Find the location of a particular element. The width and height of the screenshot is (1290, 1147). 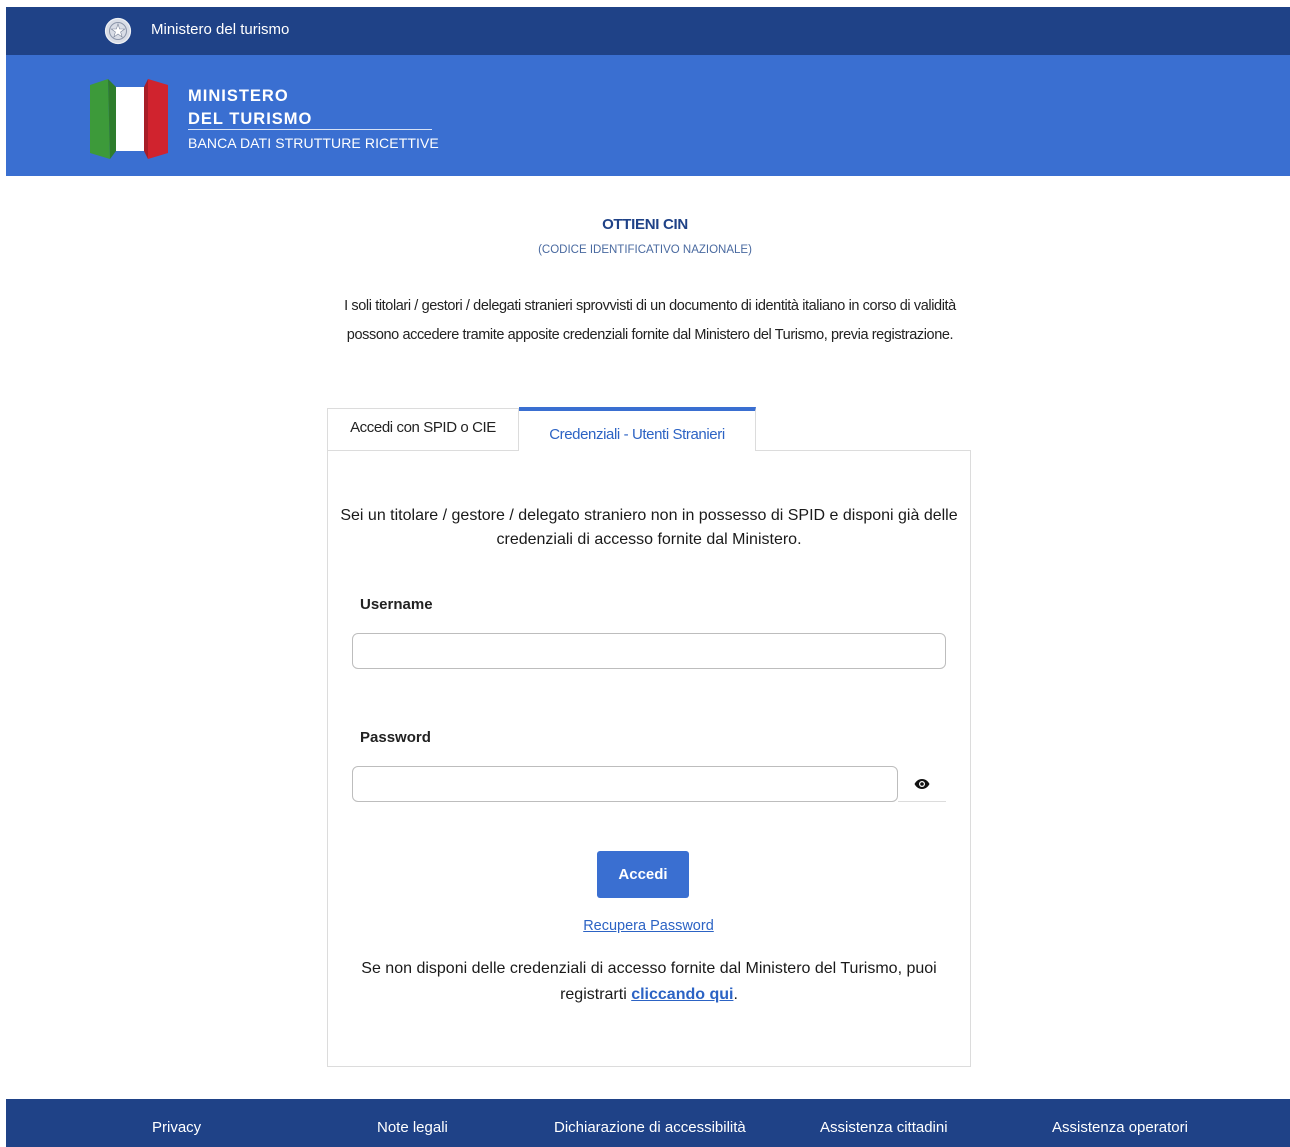

show-password-button is located at coordinates (922, 784).